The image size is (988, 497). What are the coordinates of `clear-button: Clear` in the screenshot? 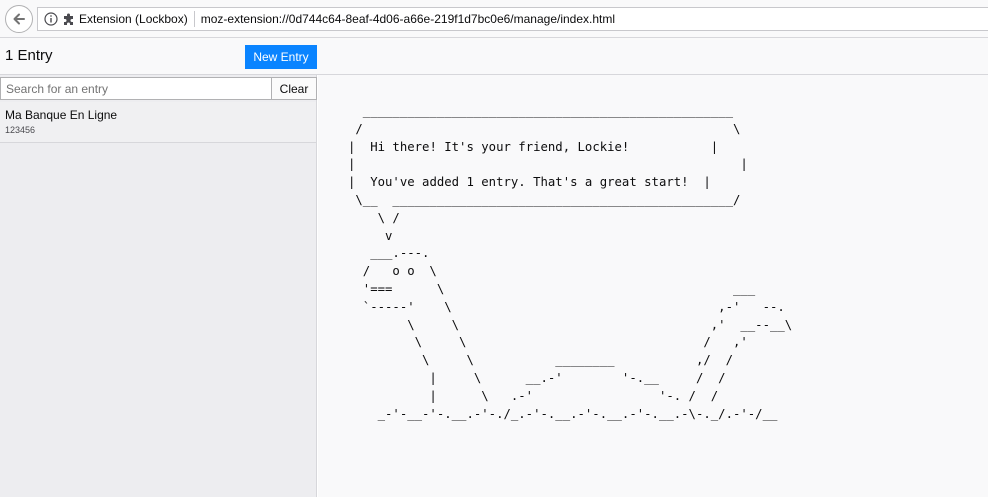 It's located at (294, 88).